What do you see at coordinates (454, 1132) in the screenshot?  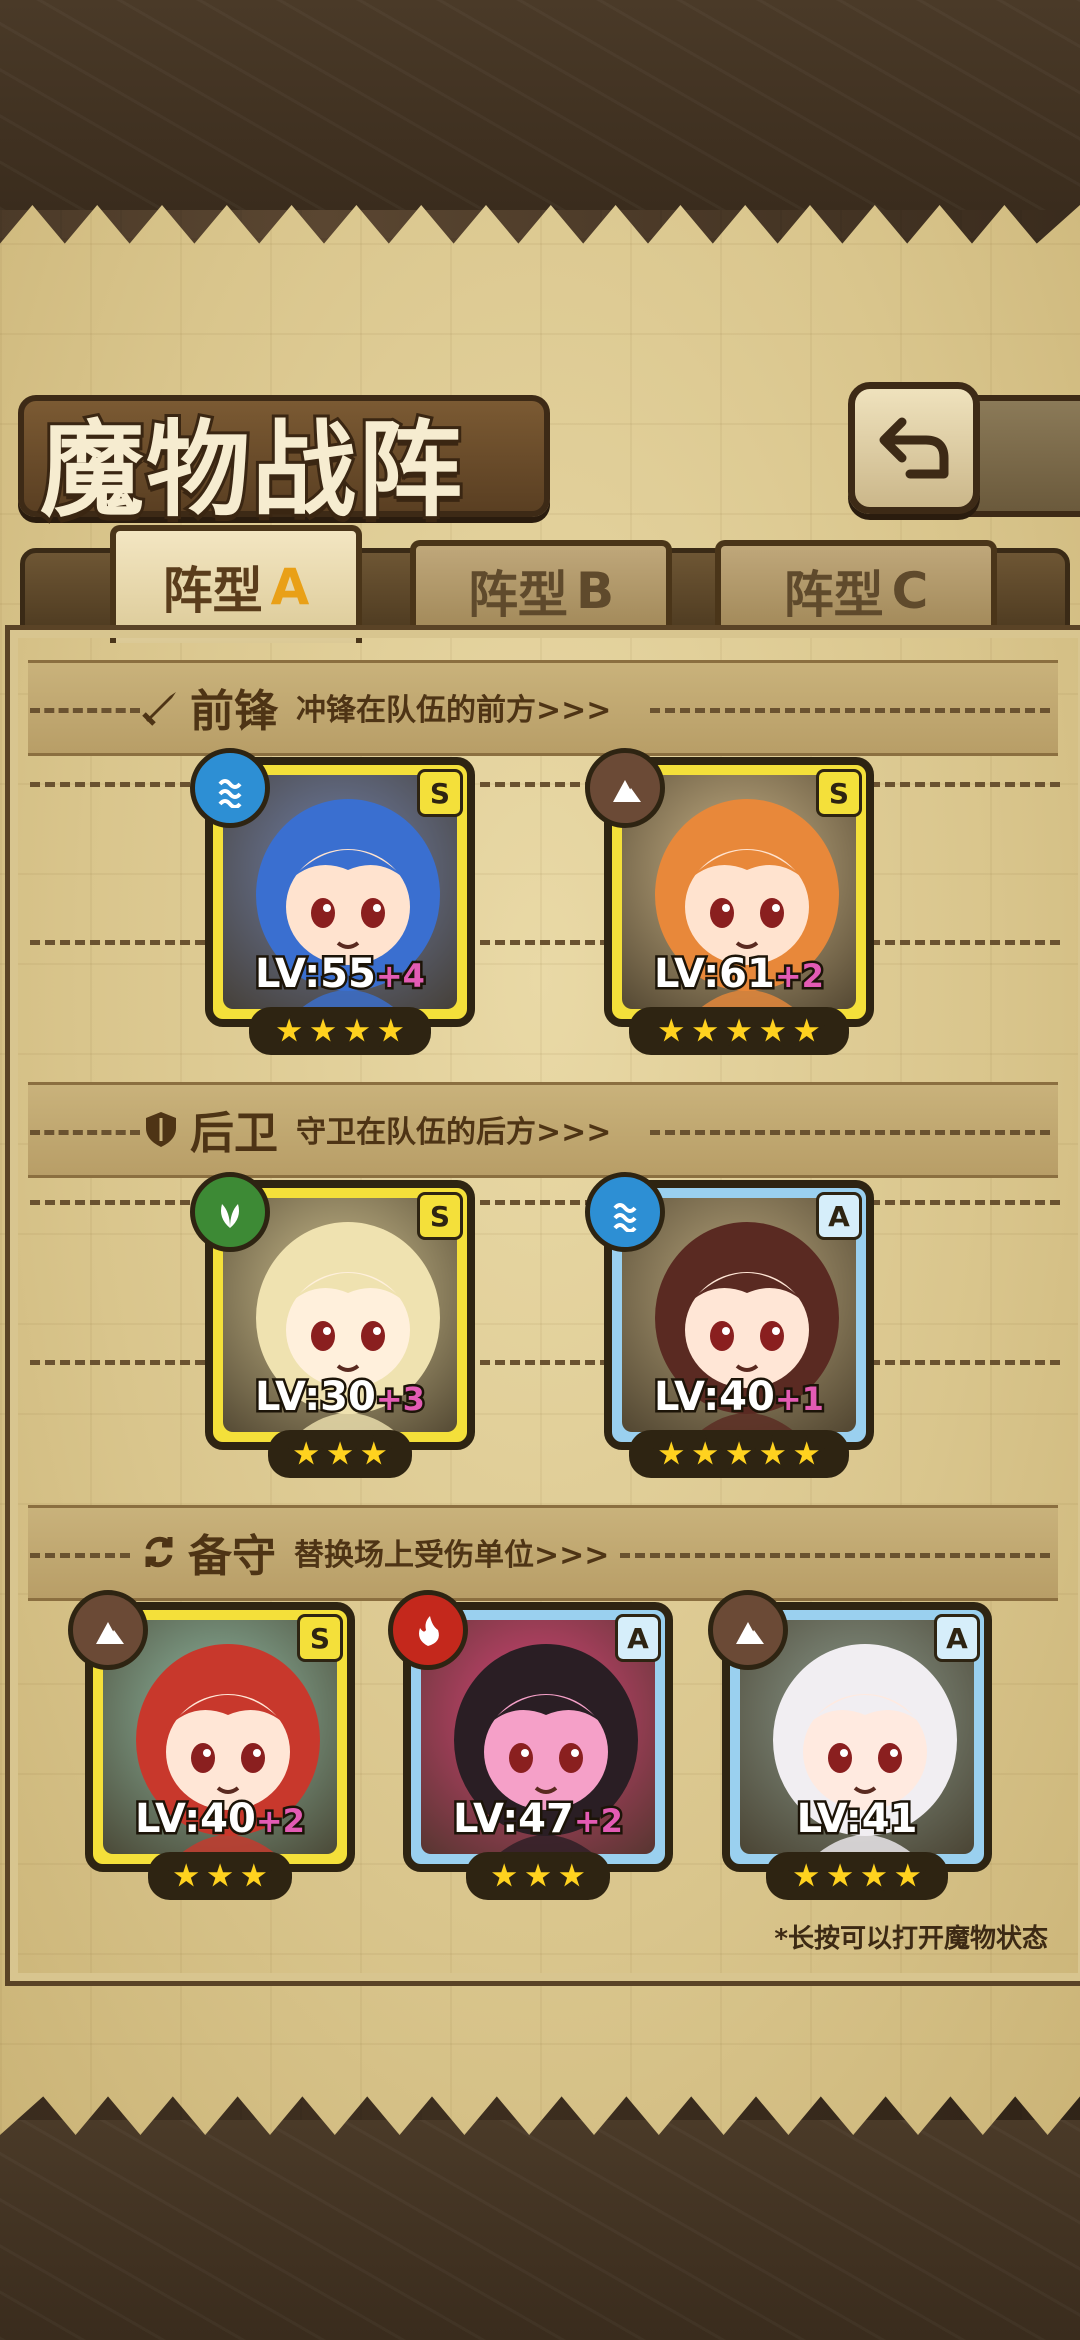 I see `section-desc: 守卫在队伍的后方>>>` at bounding box center [454, 1132].